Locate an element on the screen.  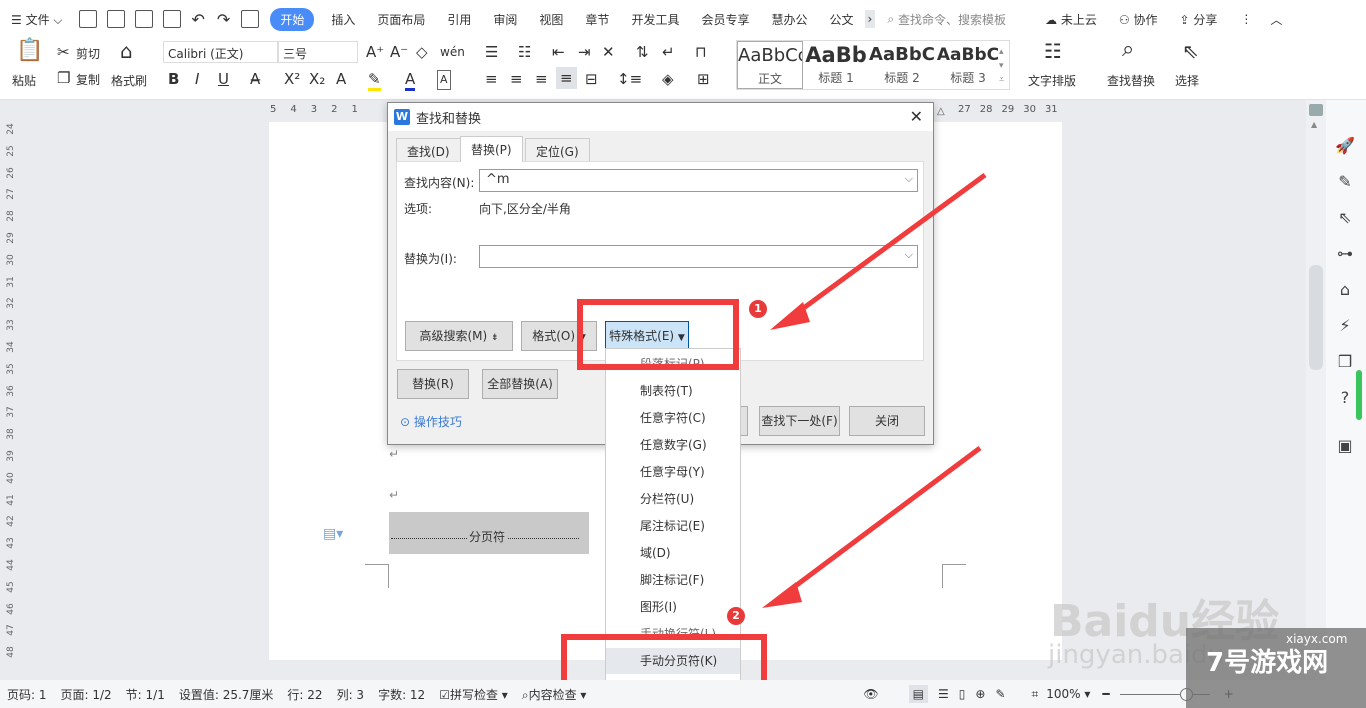
bold-icon: B is located at coordinates (173, 79).